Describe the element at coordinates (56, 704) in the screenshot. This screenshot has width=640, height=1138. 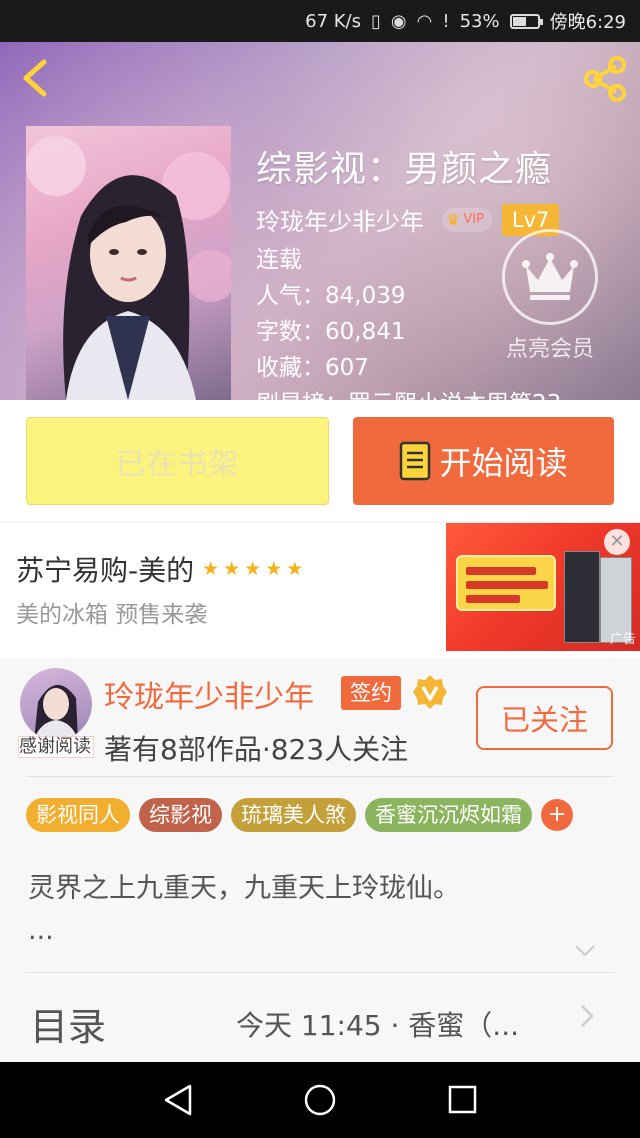
I see `avatar` at that location.